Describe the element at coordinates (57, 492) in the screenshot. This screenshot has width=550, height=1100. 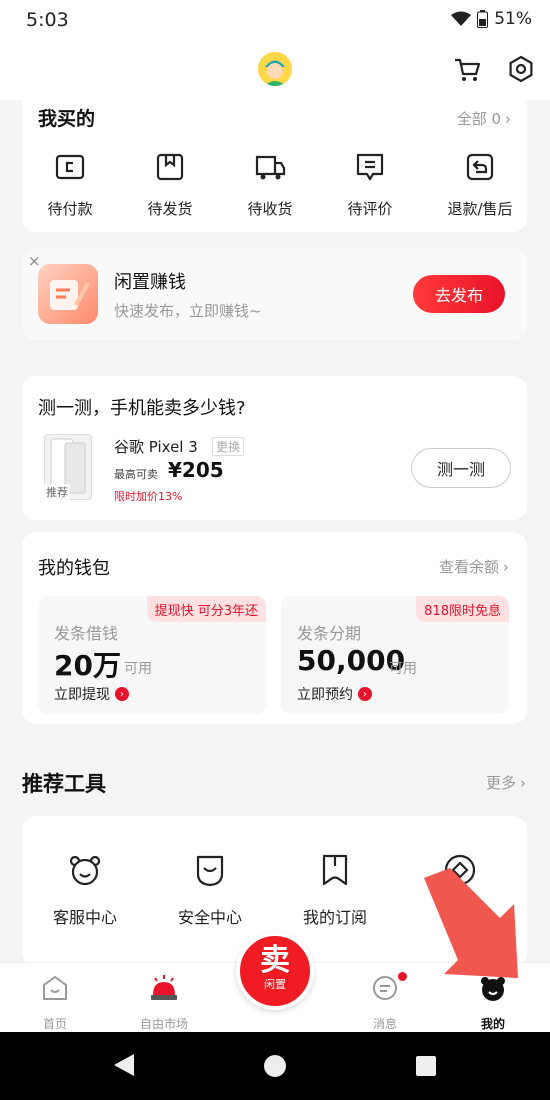
I see `recommend-tag: 推荐` at that location.